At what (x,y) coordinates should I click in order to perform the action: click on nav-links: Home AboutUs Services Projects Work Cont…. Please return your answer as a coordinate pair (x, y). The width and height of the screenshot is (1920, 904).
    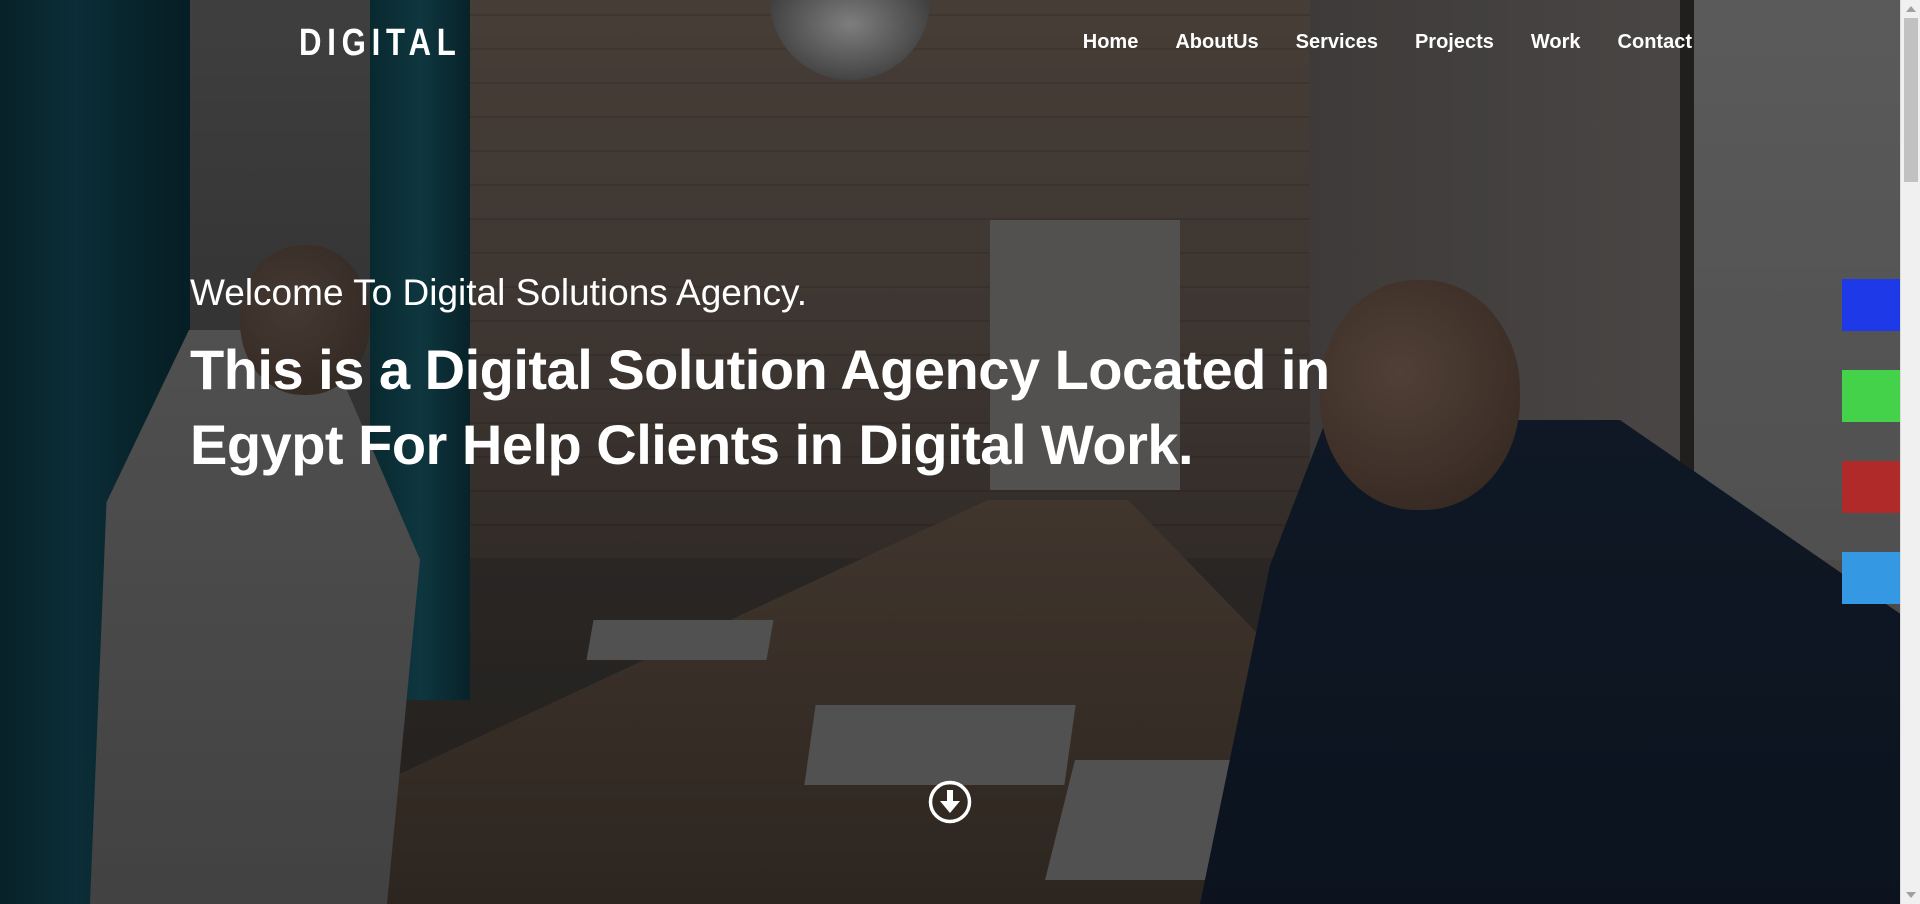
    Looking at the image, I should click on (1387, 42).